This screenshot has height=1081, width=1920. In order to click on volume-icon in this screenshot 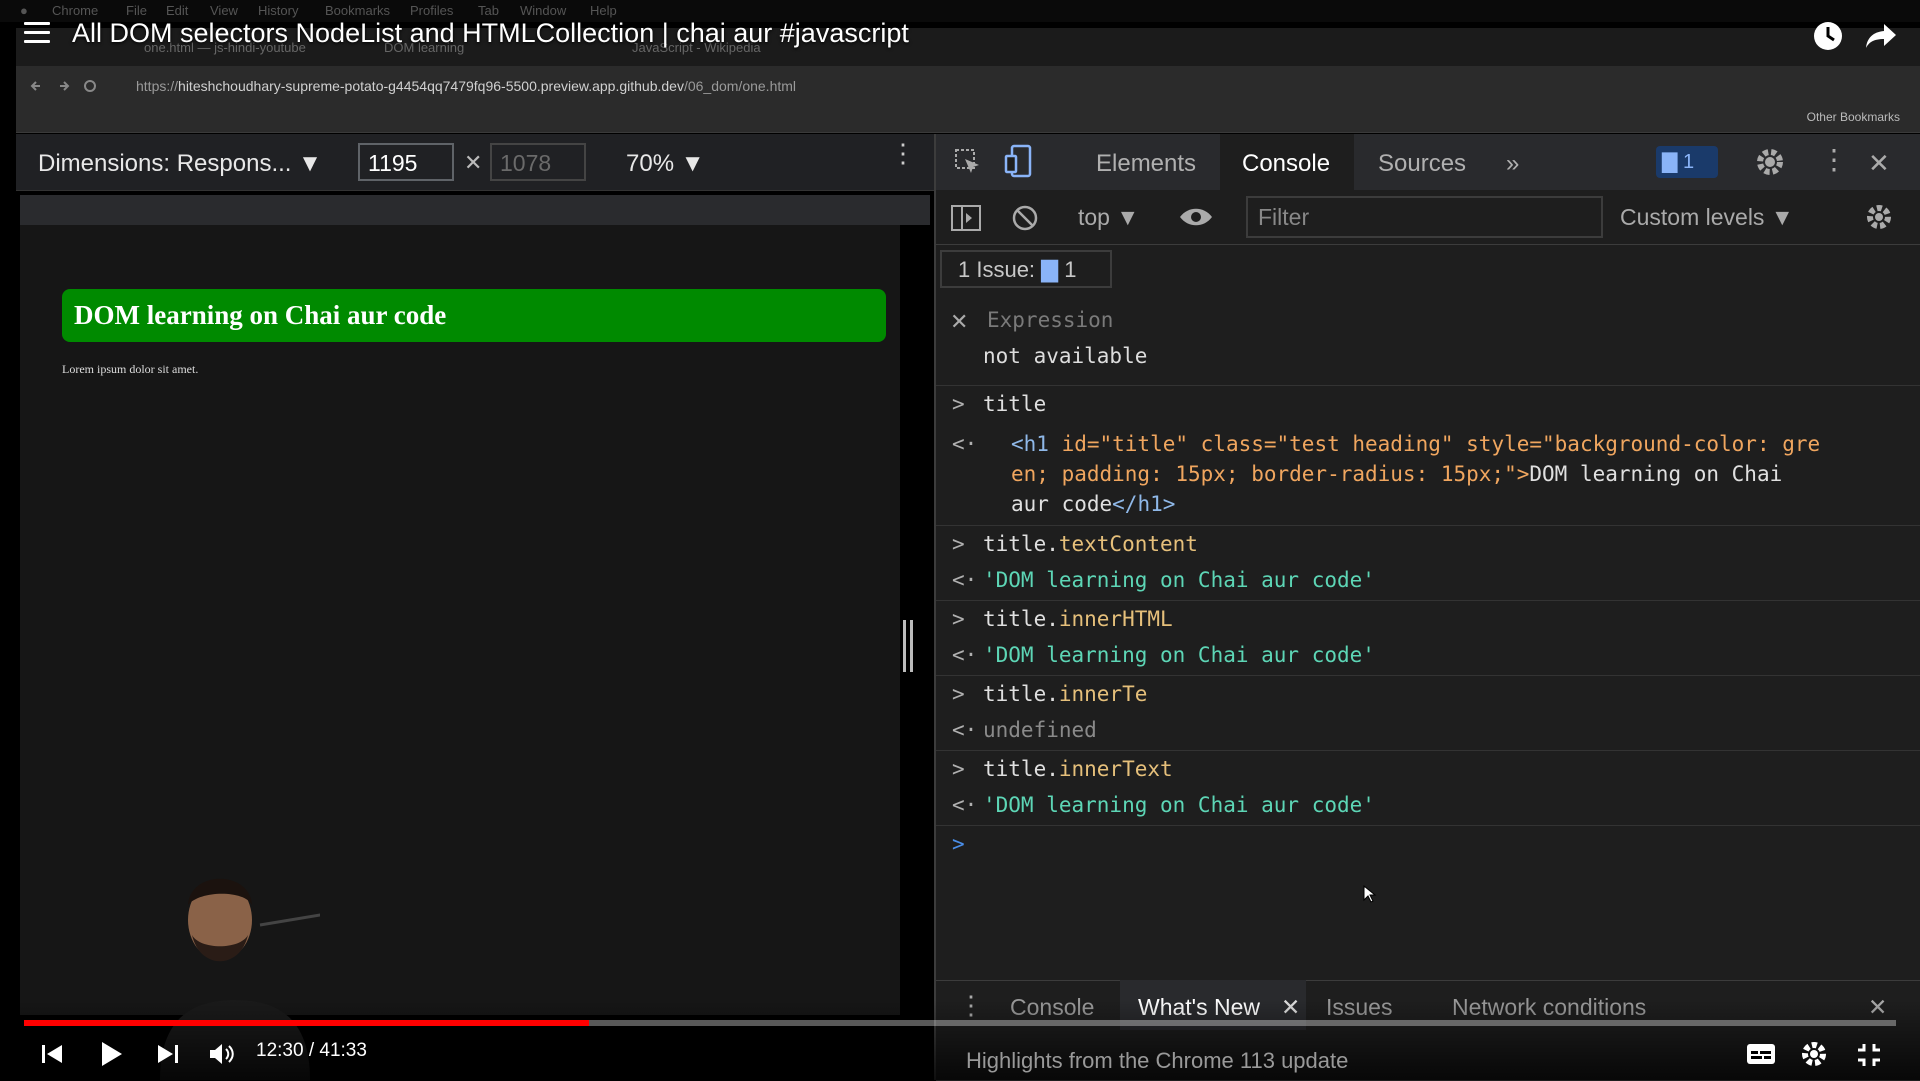, I will do `click(222, 1054)`.